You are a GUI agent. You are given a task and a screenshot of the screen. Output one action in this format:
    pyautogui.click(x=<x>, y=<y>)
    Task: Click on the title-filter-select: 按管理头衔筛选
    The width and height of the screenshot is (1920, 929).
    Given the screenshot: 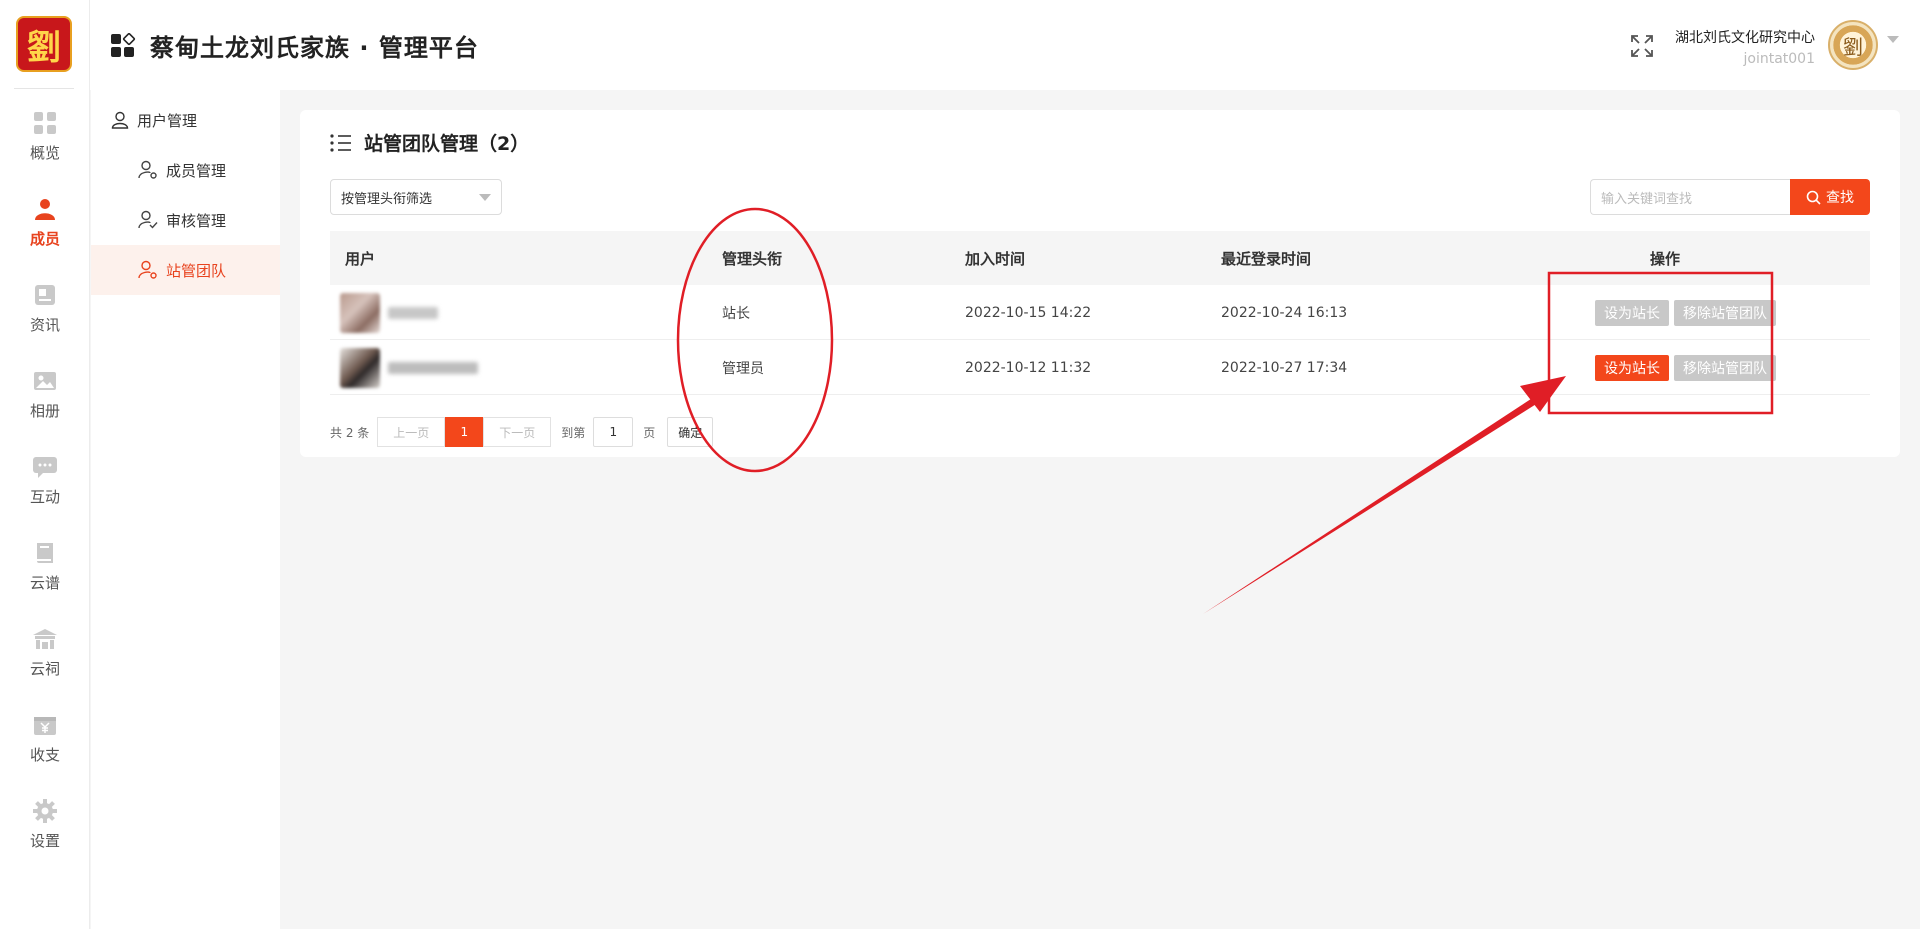 What is the action you would take?
    pyautogui.click(x=416, y=197)
    